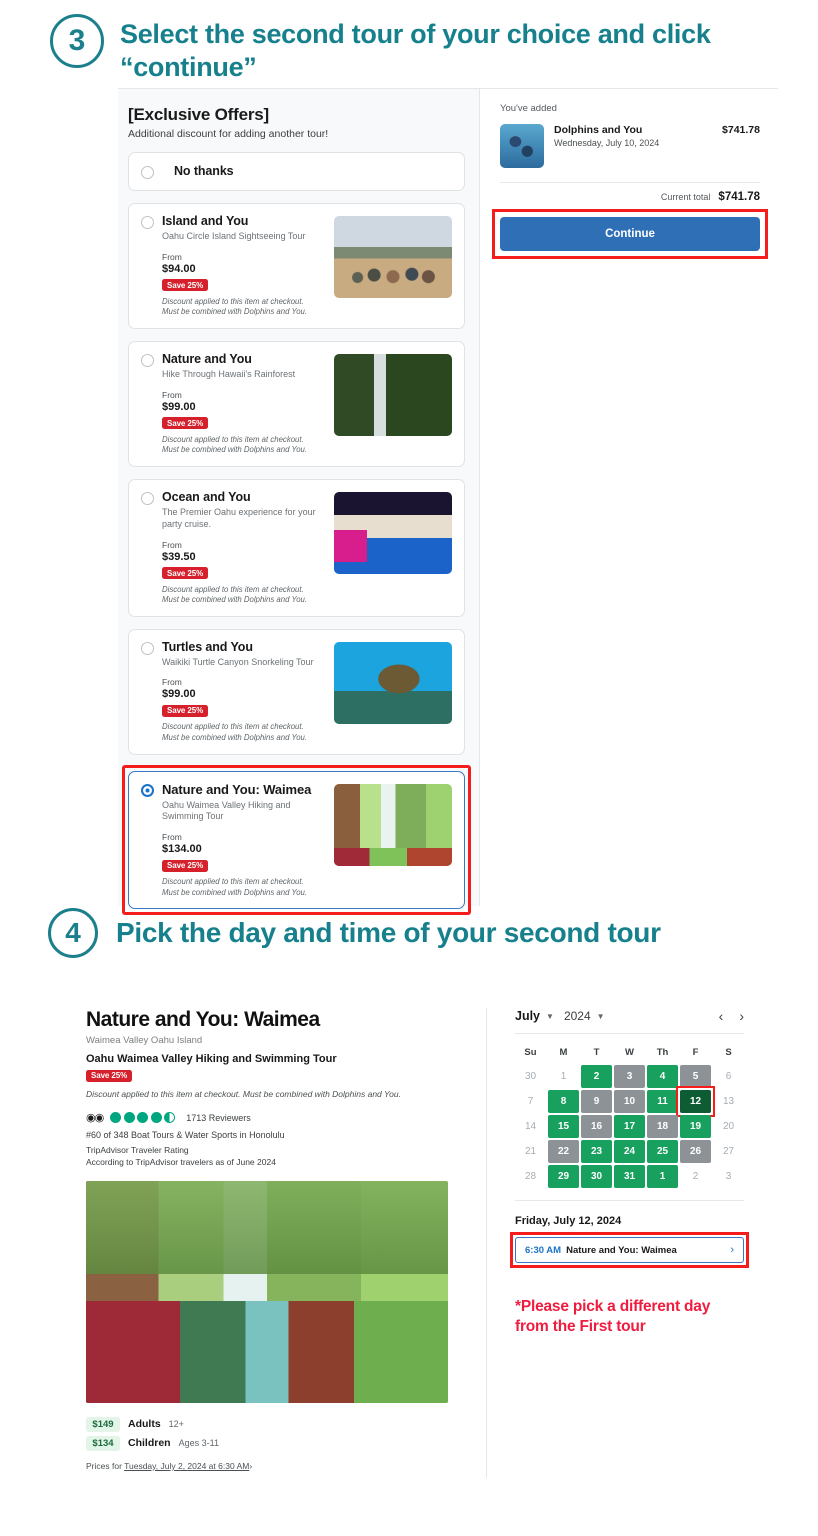 The height and width of the screenshot is (1536, 818). I want to click on chevron-right-icon: ›, so click(732, 1250).